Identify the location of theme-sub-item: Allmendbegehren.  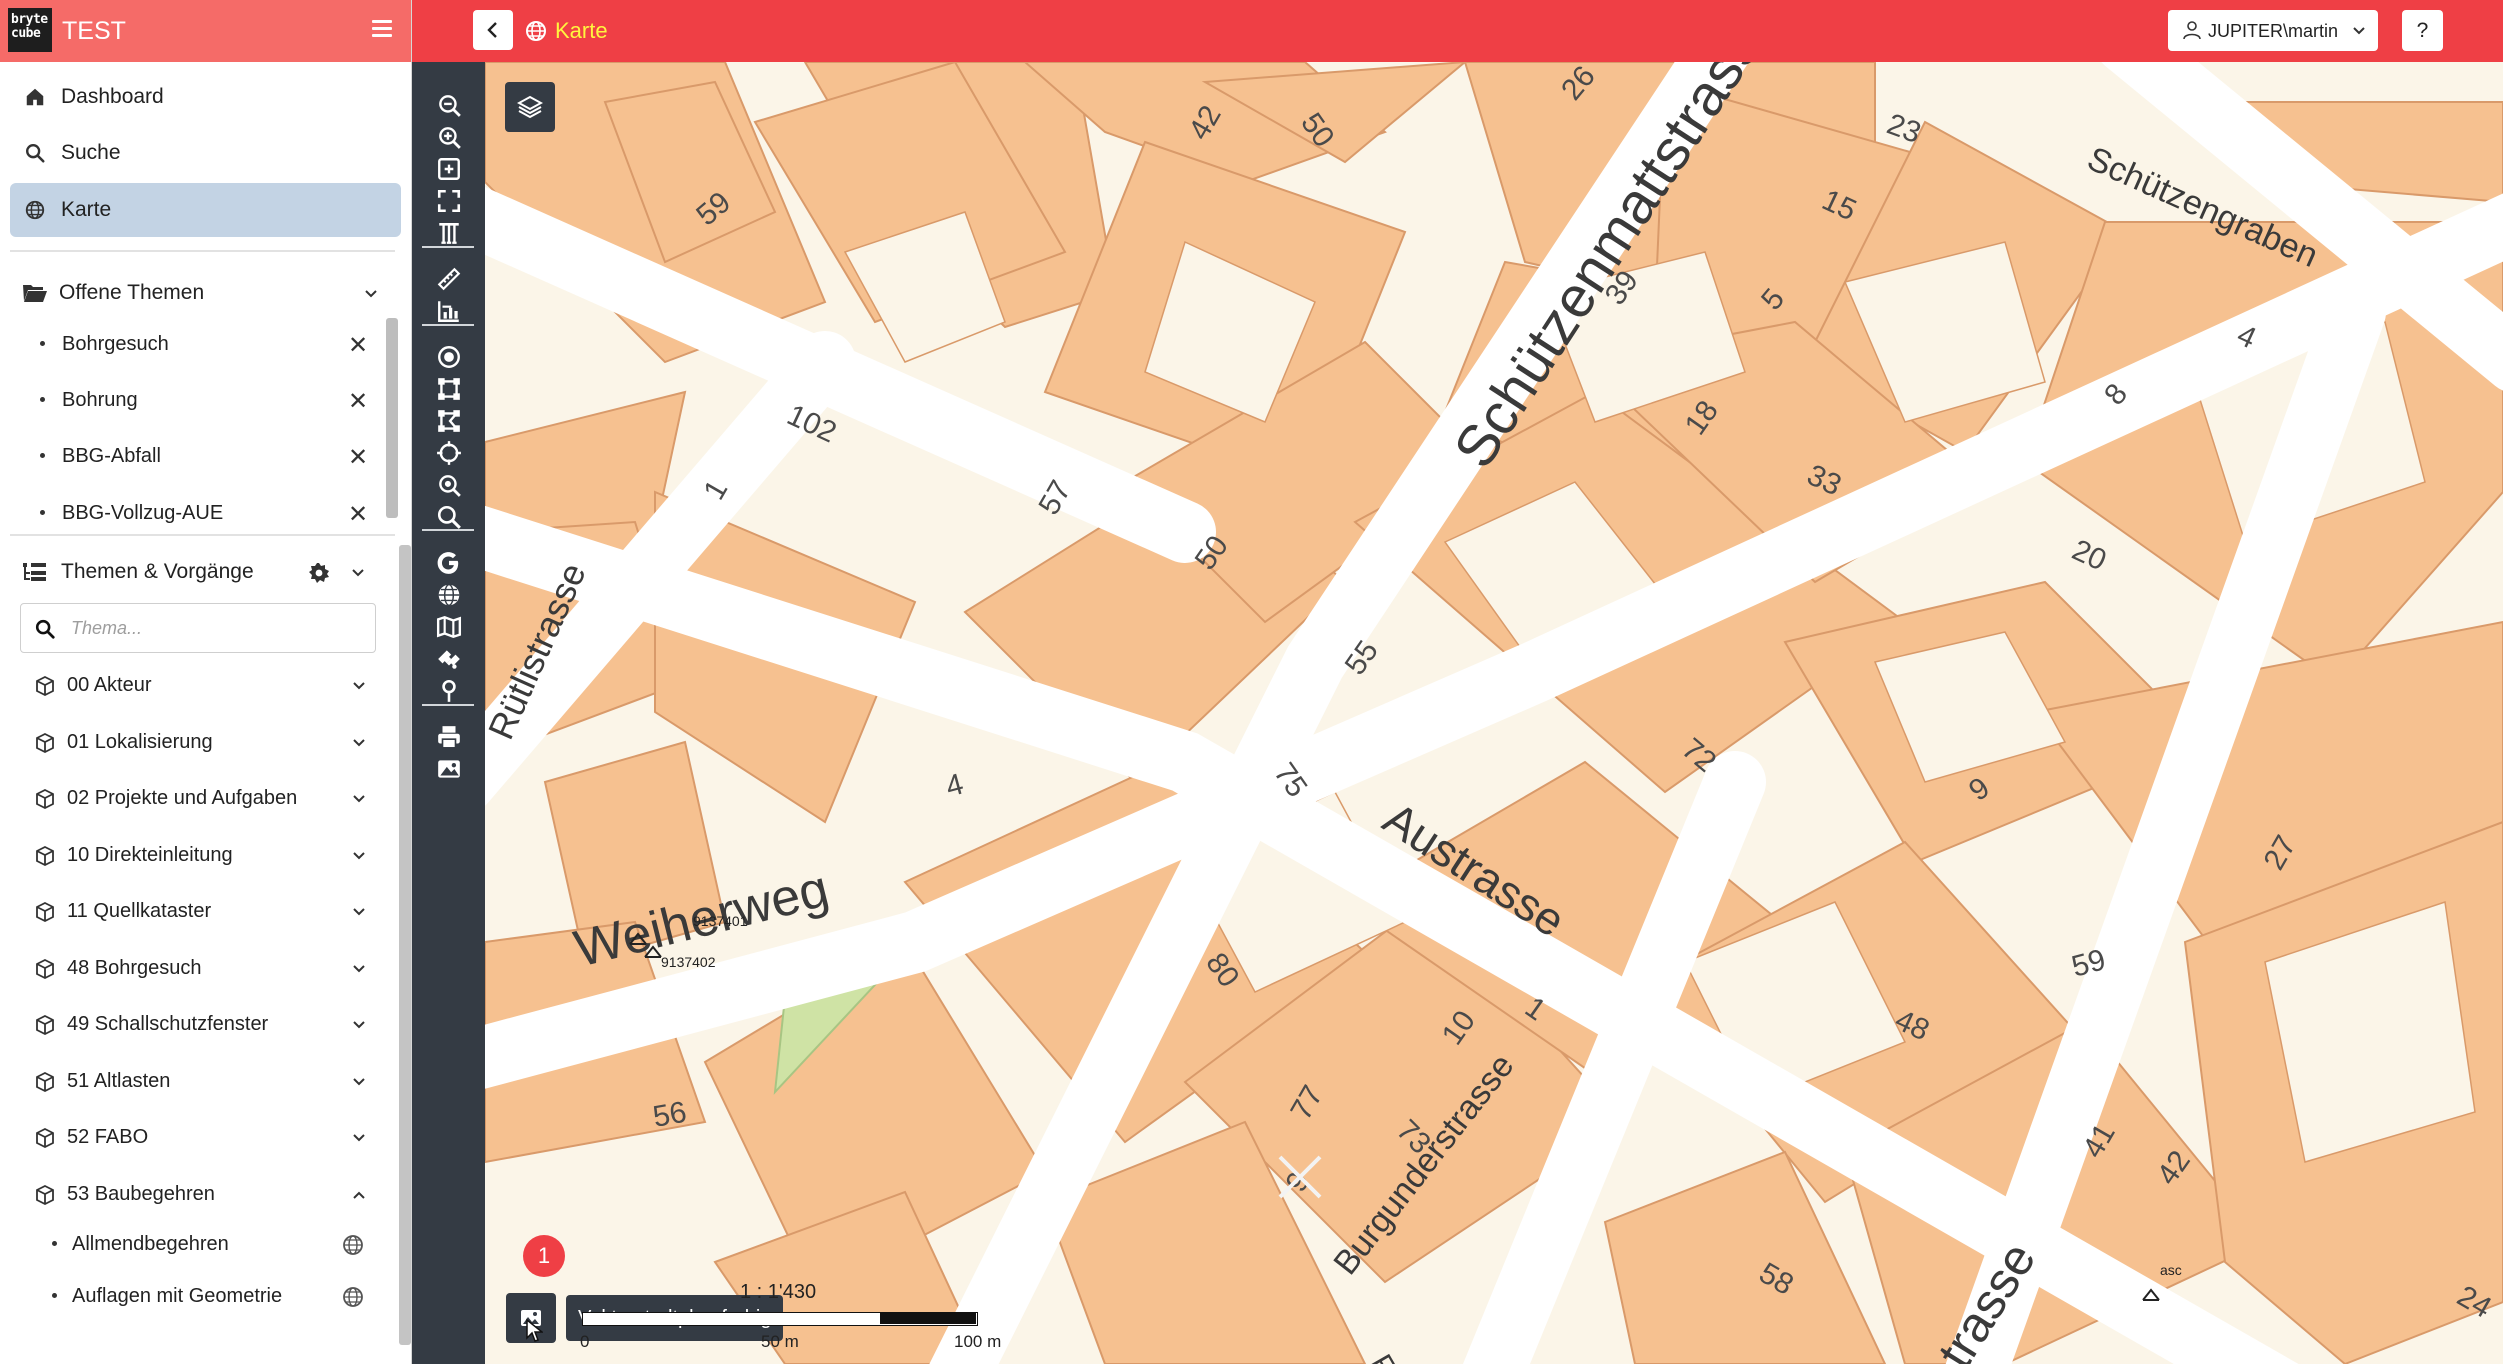
(217, 1245).